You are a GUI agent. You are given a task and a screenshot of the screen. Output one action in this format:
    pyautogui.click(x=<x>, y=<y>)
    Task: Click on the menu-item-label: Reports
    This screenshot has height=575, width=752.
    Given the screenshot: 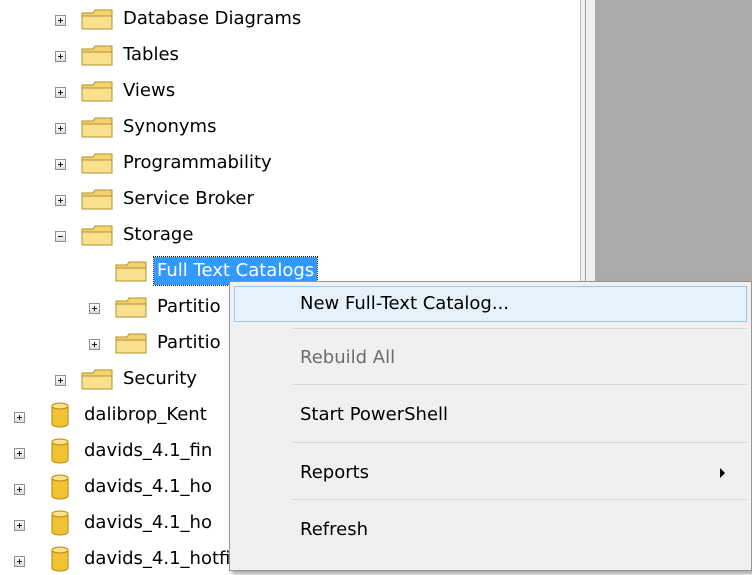 What is the action you would take?
    pyautogui.click(x=335, y=472)
    